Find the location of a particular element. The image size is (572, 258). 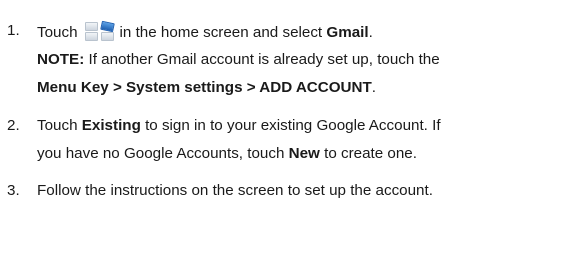

note-end: . is located at coordinates (373, 87).